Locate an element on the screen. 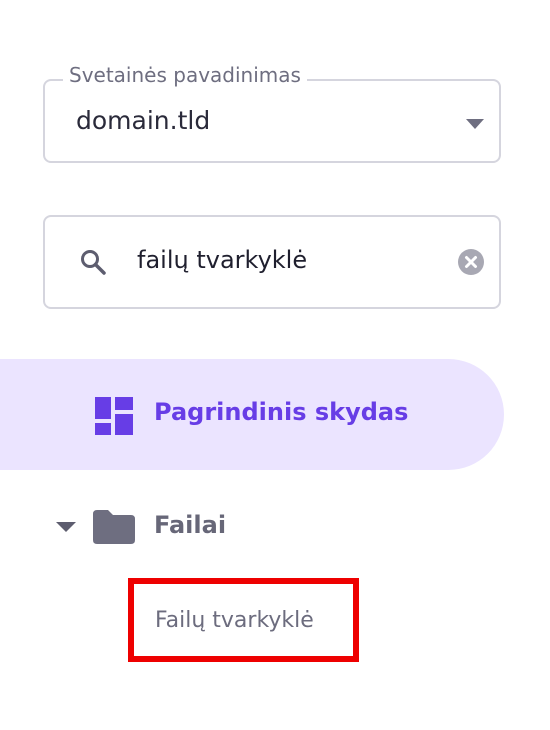 The image size is (550, 730). site-name-legend: Svetainės pavadinimas is located at coordinates (185, 75).